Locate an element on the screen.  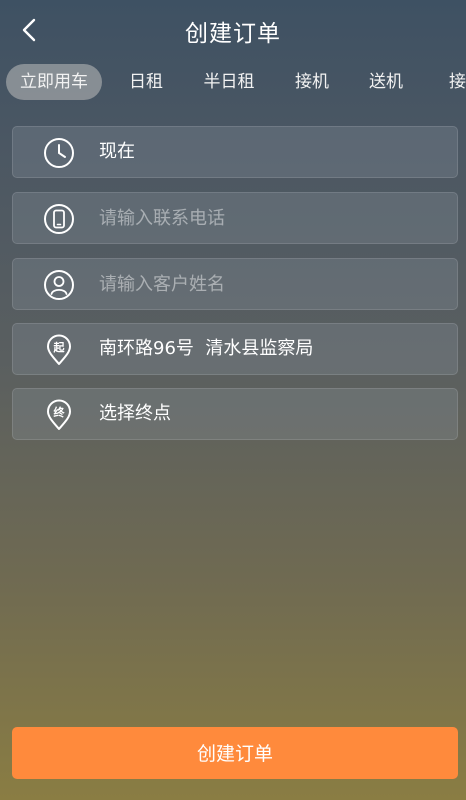
tab-airport-dropoff: 送机 is located at coordinates (386, 82).